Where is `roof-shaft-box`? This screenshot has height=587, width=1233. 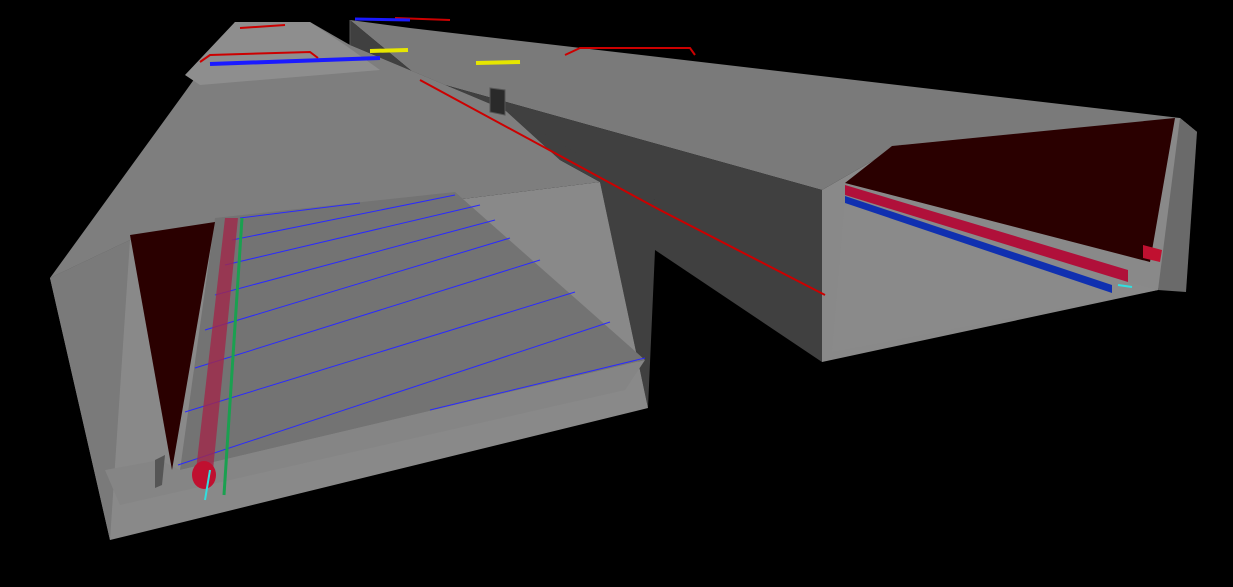
roof-shaft-box is located at coordinates (497, 101).